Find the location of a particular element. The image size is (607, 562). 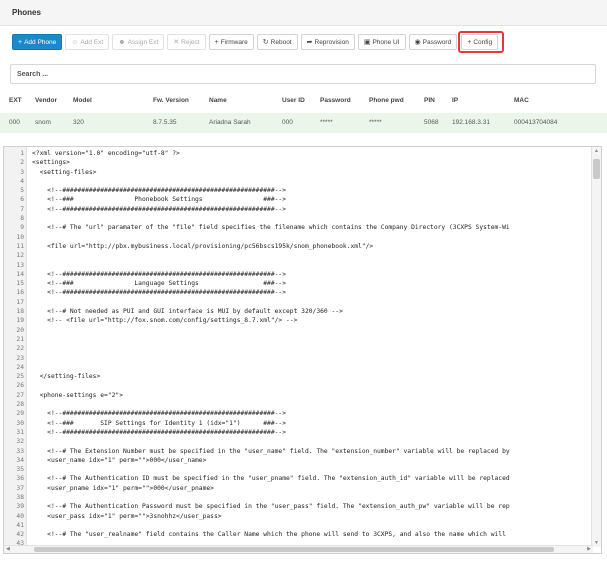

cell-fw-version: 8.7.5.35 is located at coordinates (165, 122).